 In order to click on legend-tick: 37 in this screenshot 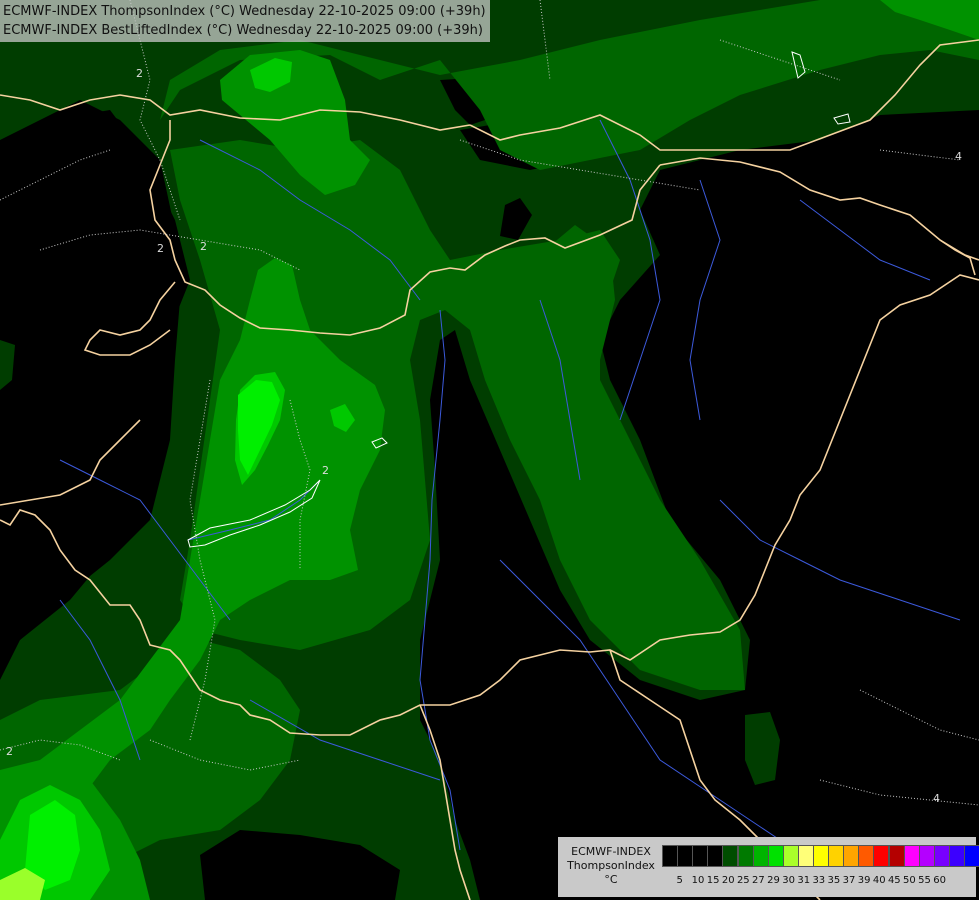, I will do `click(849, 880)`.